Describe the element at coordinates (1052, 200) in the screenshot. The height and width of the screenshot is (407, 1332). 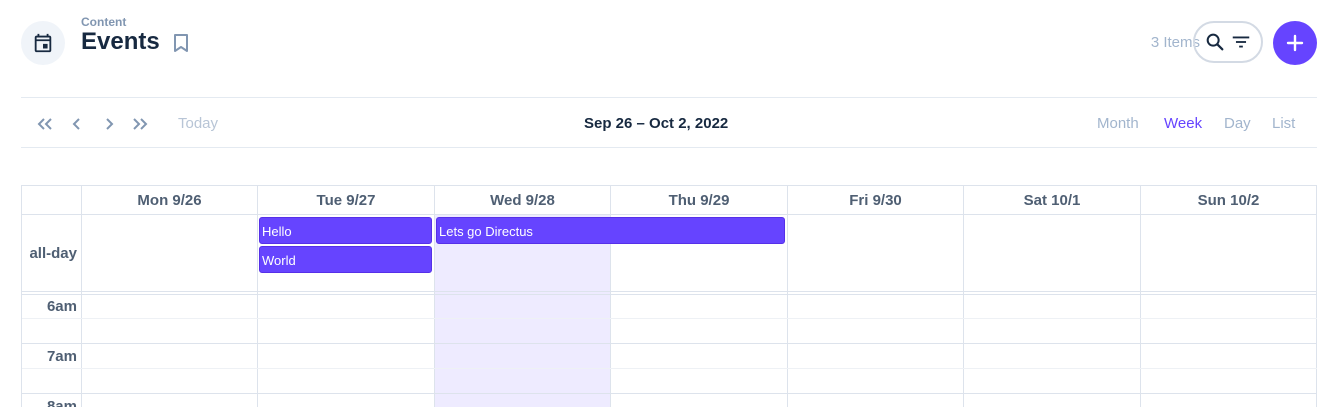
I see `day-header-sat: Sat 10/1` at that location.